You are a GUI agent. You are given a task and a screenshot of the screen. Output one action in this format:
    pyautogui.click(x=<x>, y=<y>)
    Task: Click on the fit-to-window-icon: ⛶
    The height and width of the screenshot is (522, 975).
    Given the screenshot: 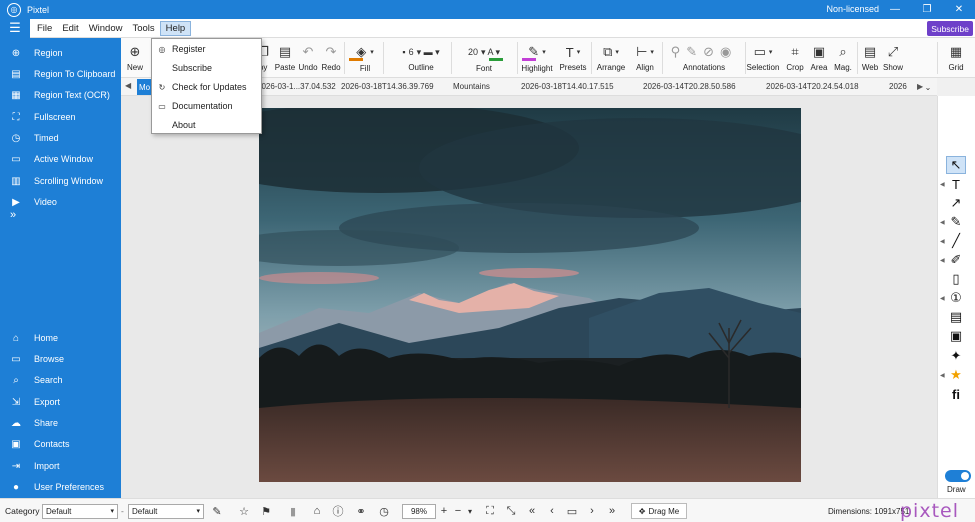 What is the action you would take?
    pyautogui.click(x=490, y=511)
    